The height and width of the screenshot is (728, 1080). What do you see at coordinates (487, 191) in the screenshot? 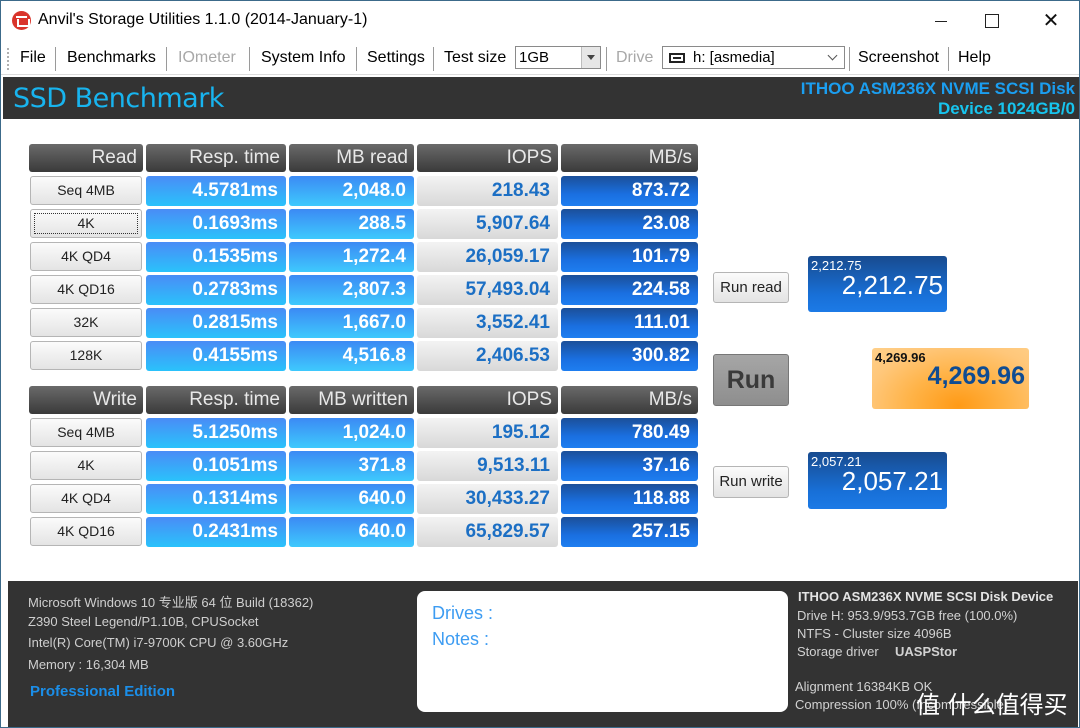
I see `read-iops-cell: 218.43` at bounding box center [487, 191].